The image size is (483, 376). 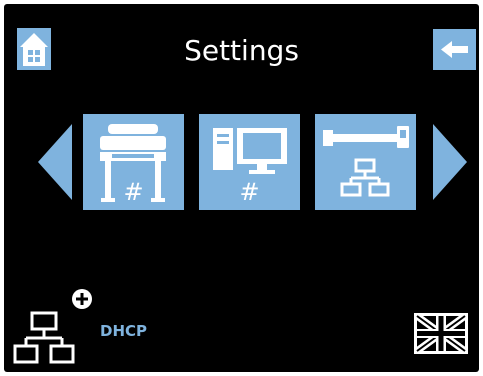 I want to click on computer-tile-label: #, so click(x=249, y=192).